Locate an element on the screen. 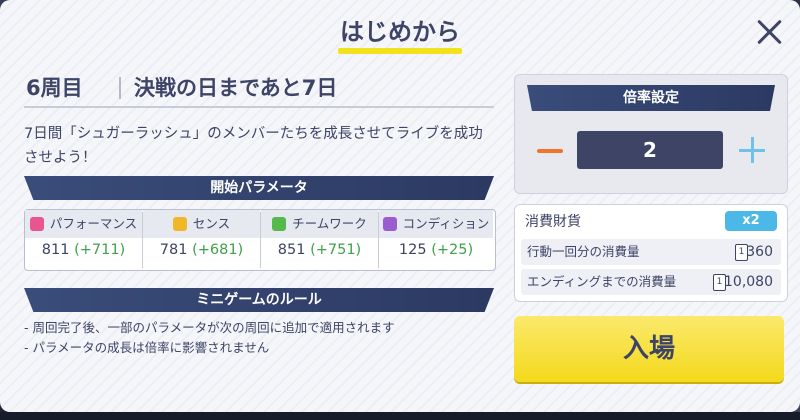 This screenshot has height=420, width=800. condition-icon is located at coordinates (389, 224).